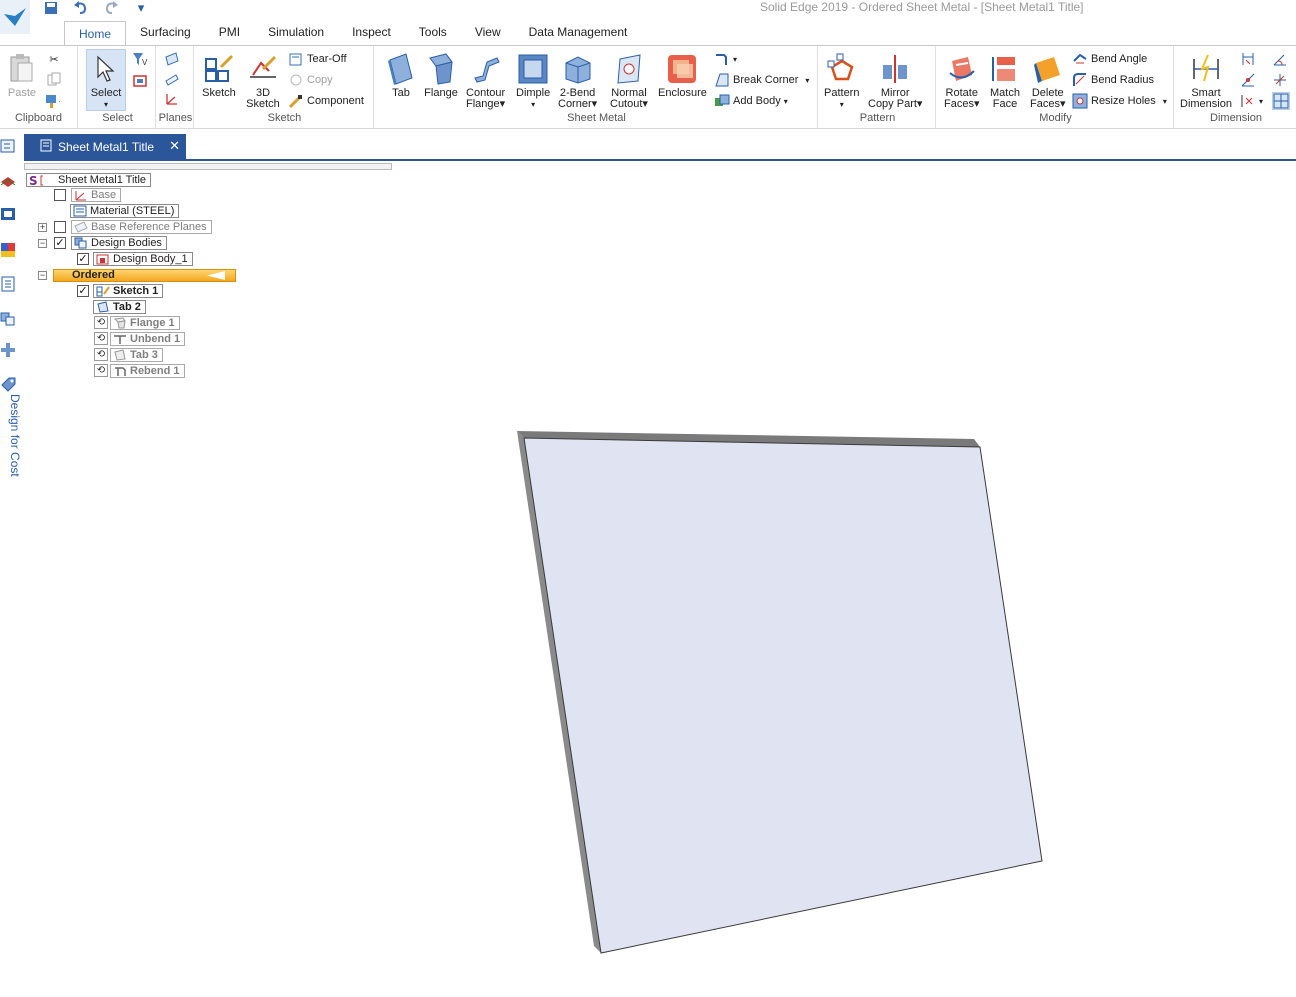 This screenshot has height=997, width=1296. Describe the element at coordinates (1248, 59) in the screenshot. I see `distance-between-button` at that location.